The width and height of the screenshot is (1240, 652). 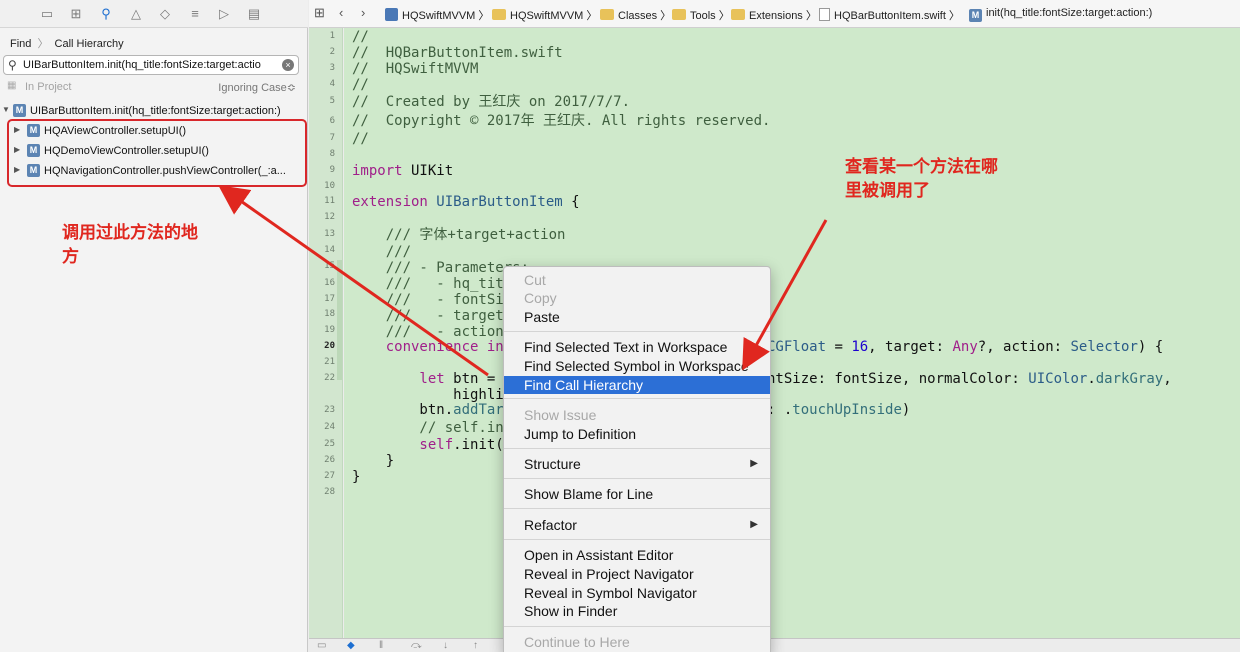 What do you see at coordinates (47, 14) in the screenshot?
I see `folder-icon: ▭` at bounding box center [47, 14].